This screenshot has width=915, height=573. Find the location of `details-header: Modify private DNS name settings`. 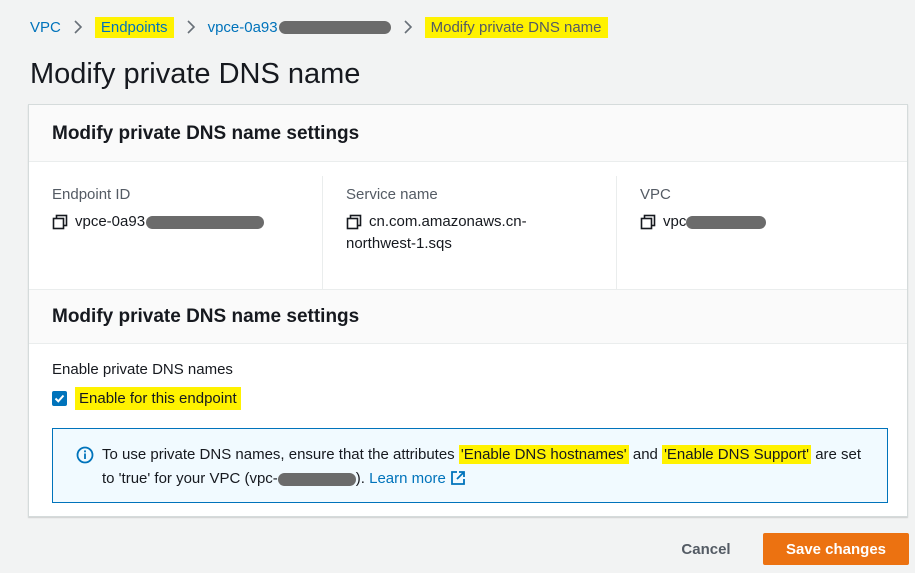

details-header: Modify private DNS name settings is located at coordinates (468, 133).